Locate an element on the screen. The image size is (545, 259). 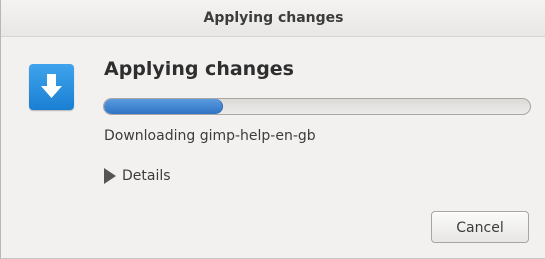
status-text: Downloading gimp-help-en-gb is located at coordinates (210, 136).